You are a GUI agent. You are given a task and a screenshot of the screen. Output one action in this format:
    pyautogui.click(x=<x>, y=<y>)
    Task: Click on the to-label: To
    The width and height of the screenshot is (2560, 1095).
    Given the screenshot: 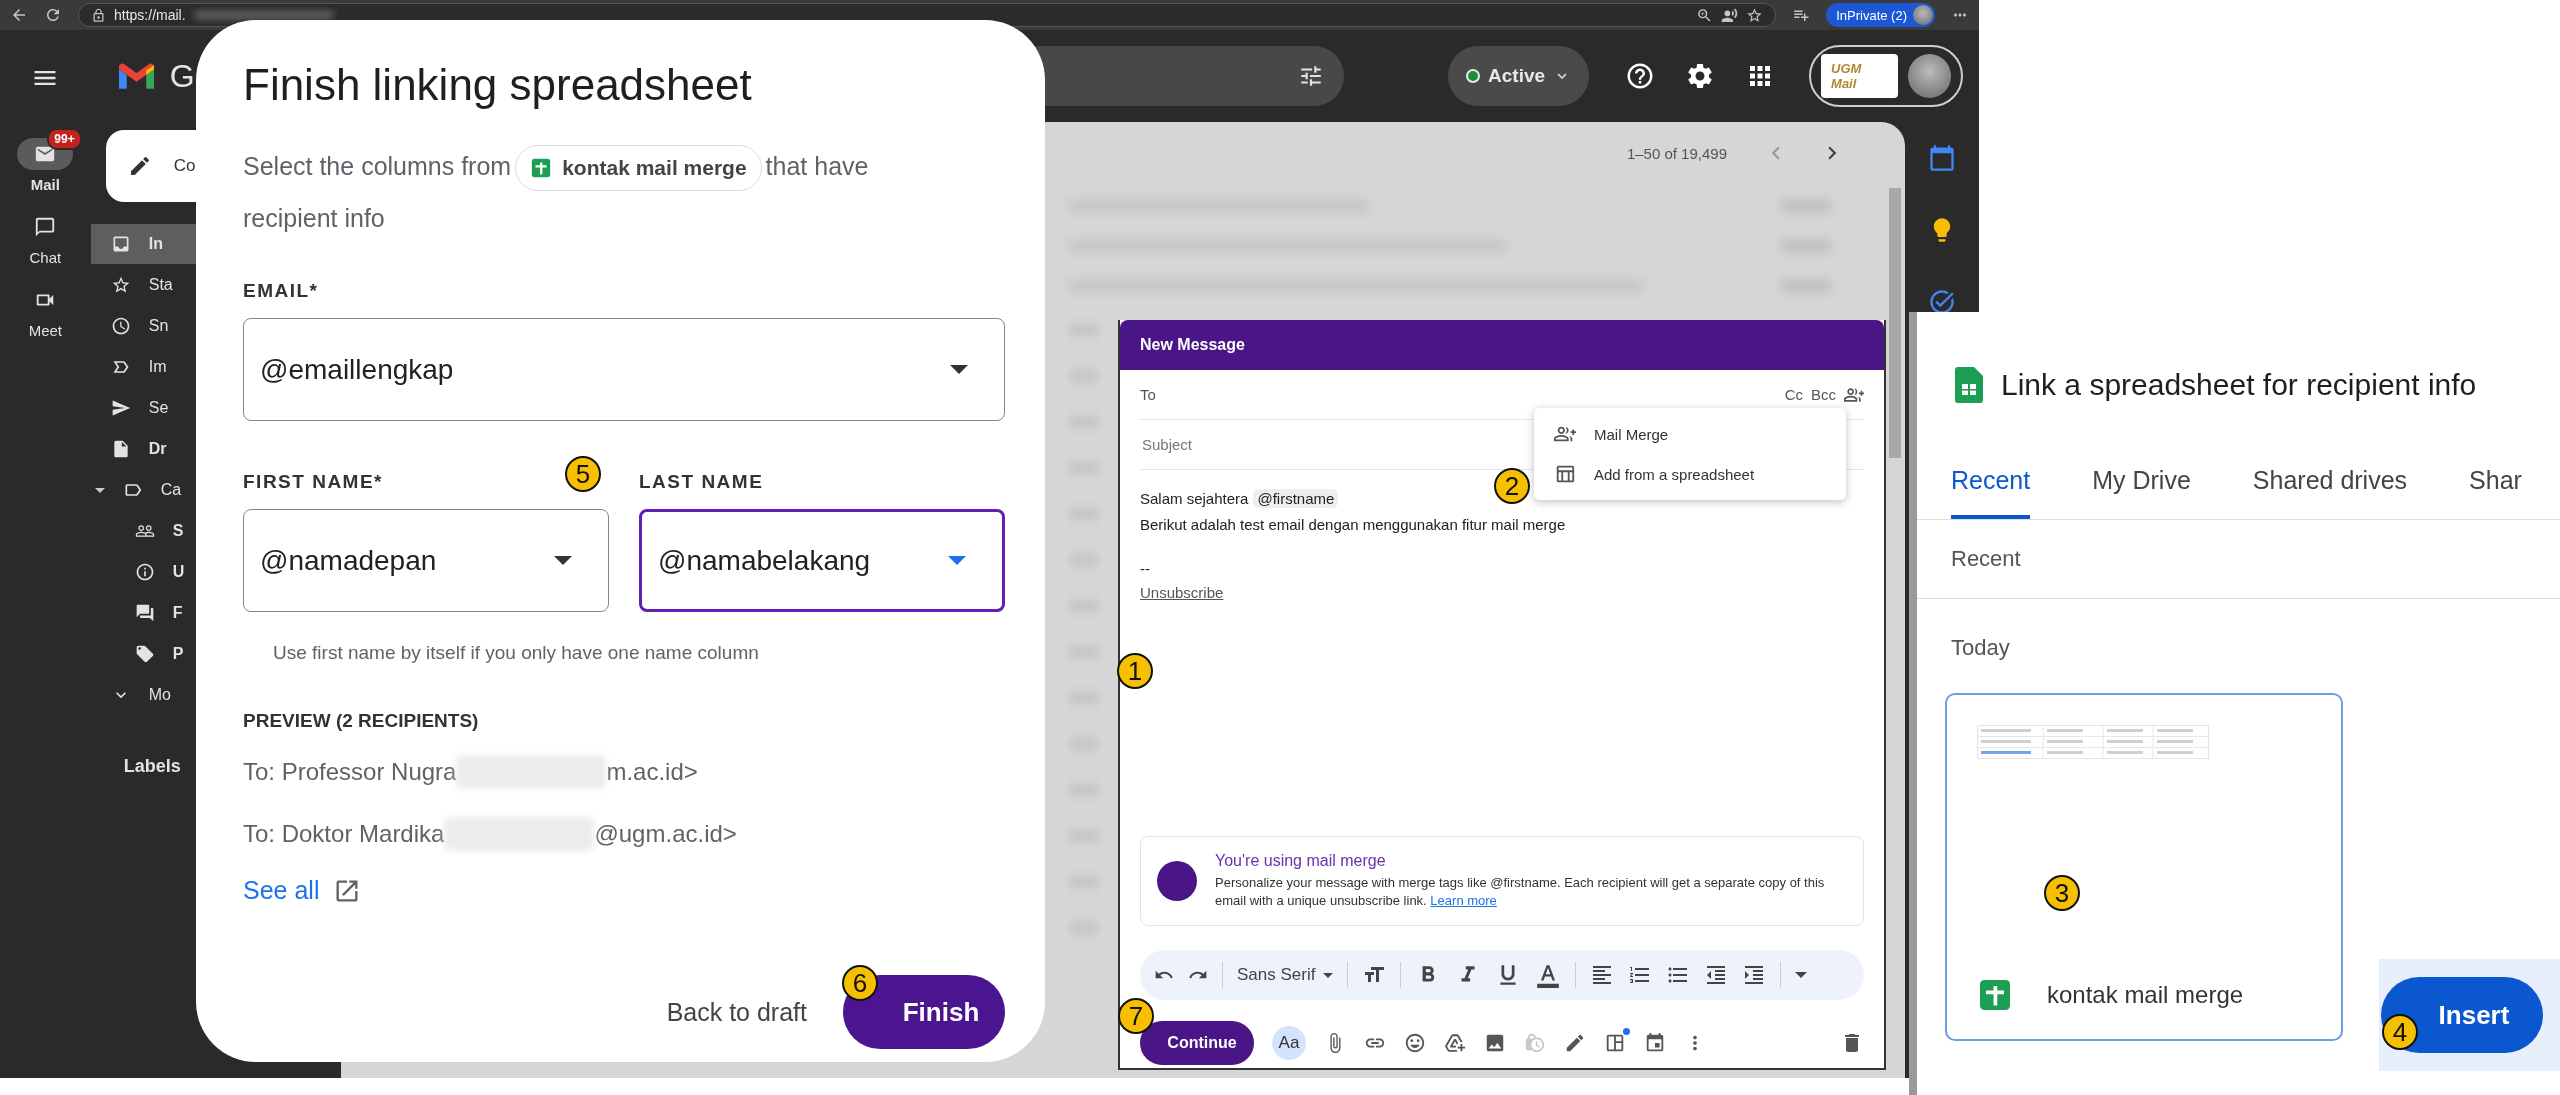 What is the action you would take?
    pyautogui.click(x=1148, y=394)
    